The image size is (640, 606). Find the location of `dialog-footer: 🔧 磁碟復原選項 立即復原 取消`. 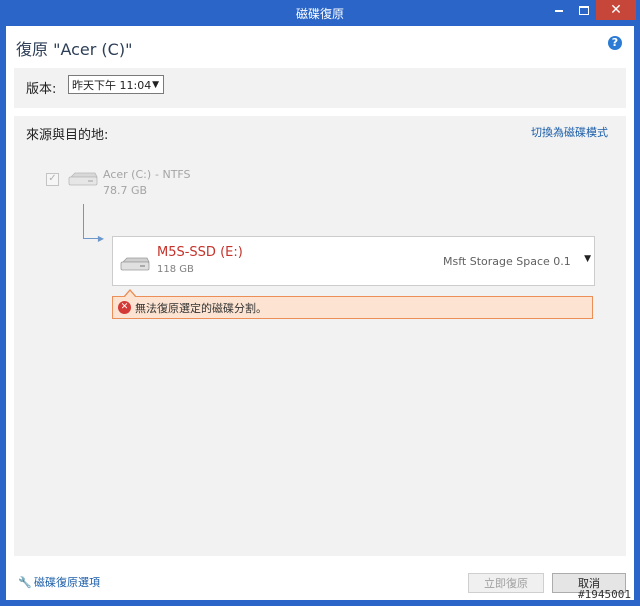

dialog-footer: 🔧 磁碟復原選項 立即復原 取消 is located at coordinates (320, 583).